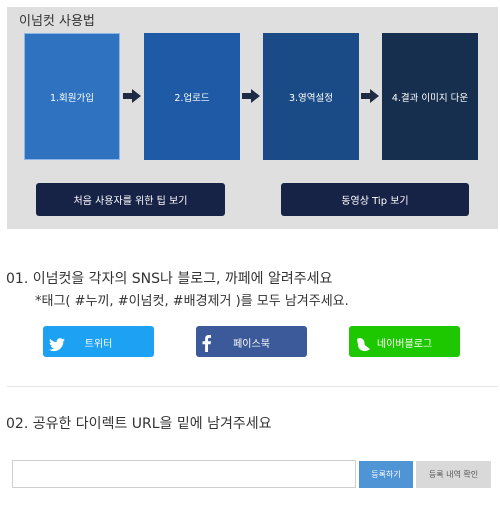 The image size is (500, 511). What do you see at coordinates (375, 199) in the screenshot?
I see `video-tips-button: 동영상 Tip 보기` at bounding box center [375, 199].